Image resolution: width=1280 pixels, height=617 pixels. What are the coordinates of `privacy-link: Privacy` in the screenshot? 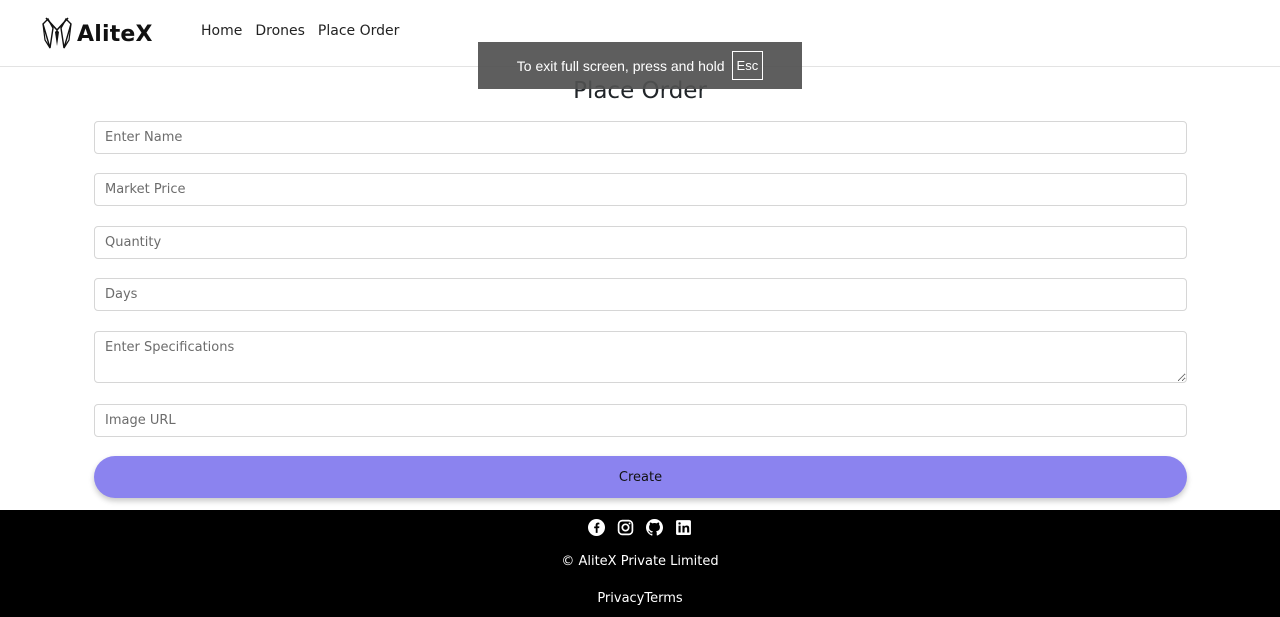 It's located at (620, 598).